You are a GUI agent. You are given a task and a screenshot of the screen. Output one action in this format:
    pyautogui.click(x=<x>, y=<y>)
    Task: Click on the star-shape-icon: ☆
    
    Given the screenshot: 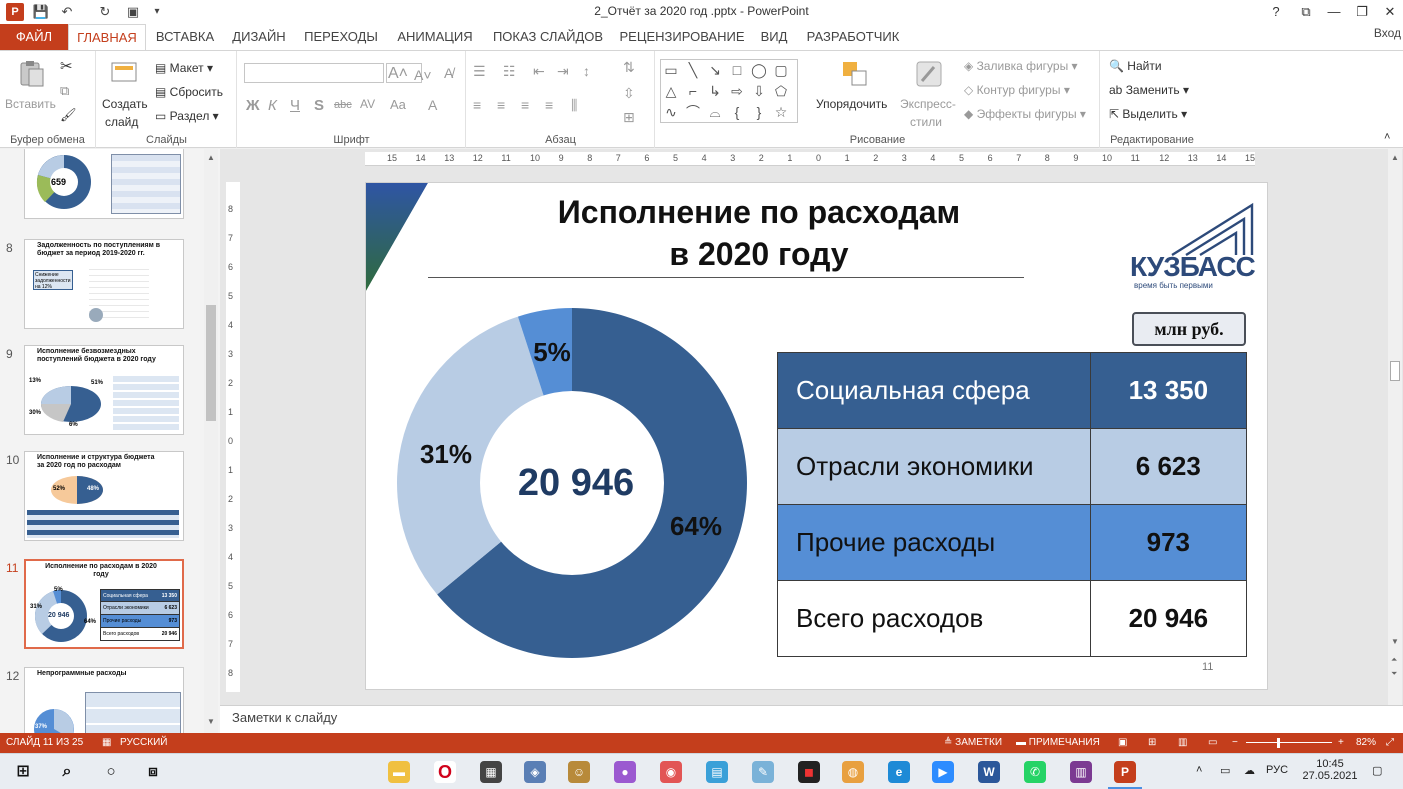 What is the action you would take?
    pyautogui.click(x=781, y=112)
    